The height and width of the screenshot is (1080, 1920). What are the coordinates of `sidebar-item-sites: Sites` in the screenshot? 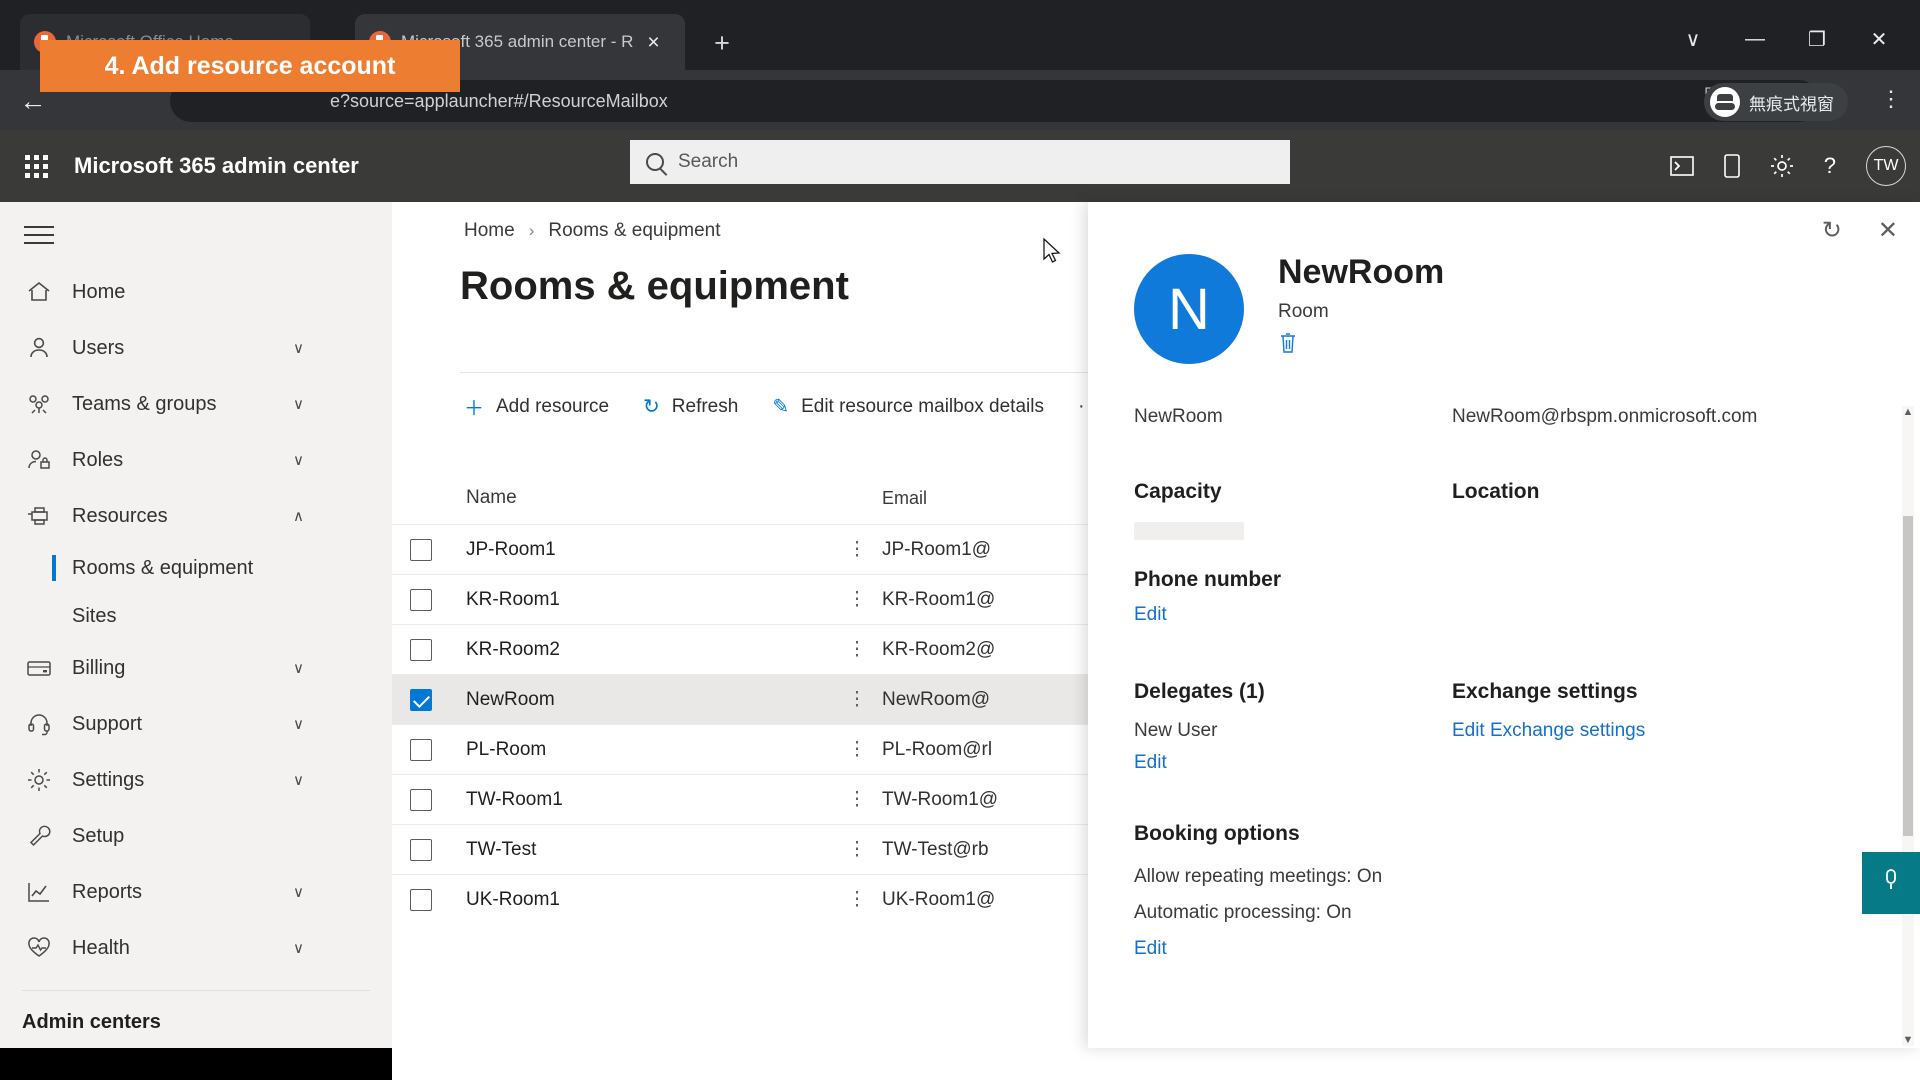 It's located at (196, 616).